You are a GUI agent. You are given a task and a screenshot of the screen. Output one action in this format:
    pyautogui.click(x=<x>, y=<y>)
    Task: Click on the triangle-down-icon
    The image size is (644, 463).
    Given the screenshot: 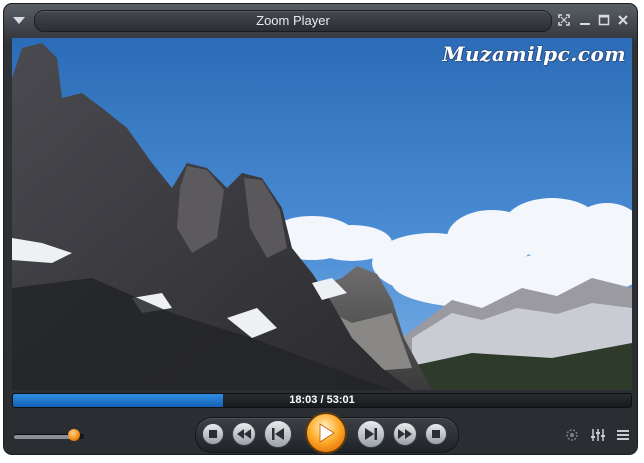 What is the action you would take?
    pyautogui.click(x=19, y=20)
    